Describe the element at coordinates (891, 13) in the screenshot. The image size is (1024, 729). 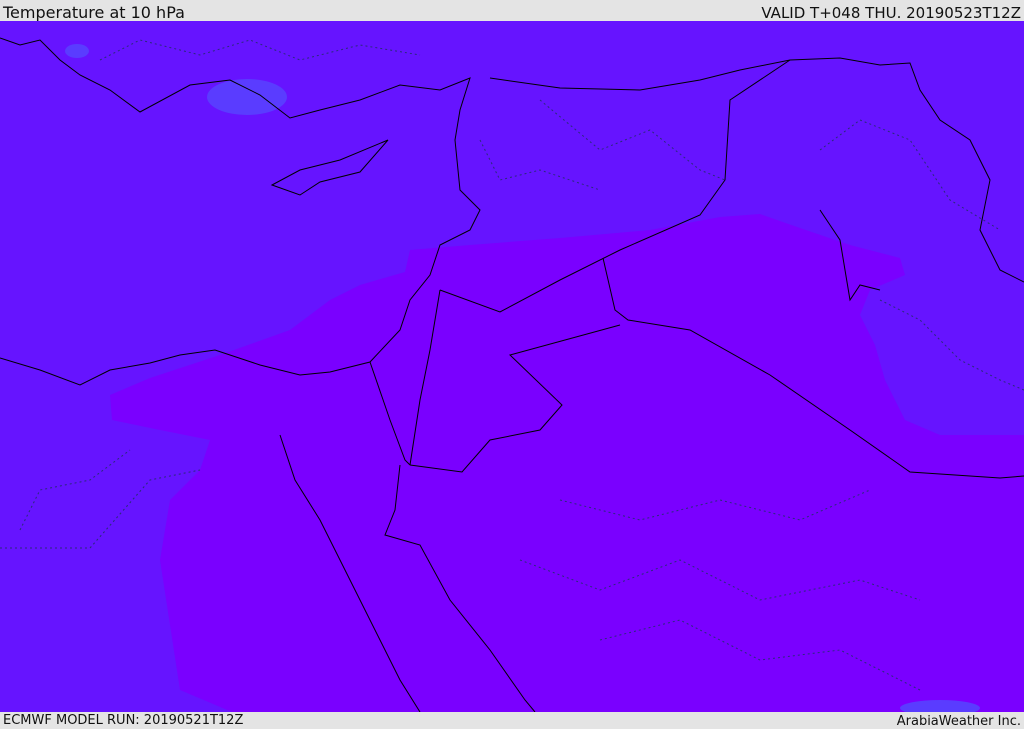
I see `valid-time: VALID T+048 THU. 20190523T12Z` at that location.